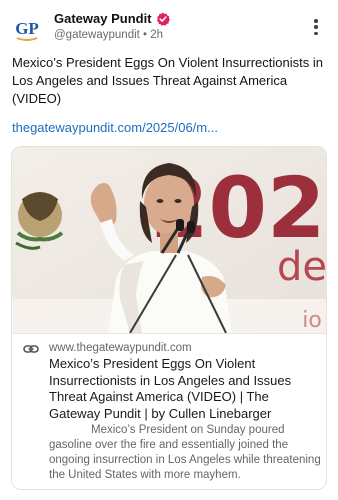 Image resolution: width=338 pixels, height=500 pixels. What do you see at coordinates (156, 35) in the screenshot?
I see `post-time: 2h` at bounding box center [156, 35].